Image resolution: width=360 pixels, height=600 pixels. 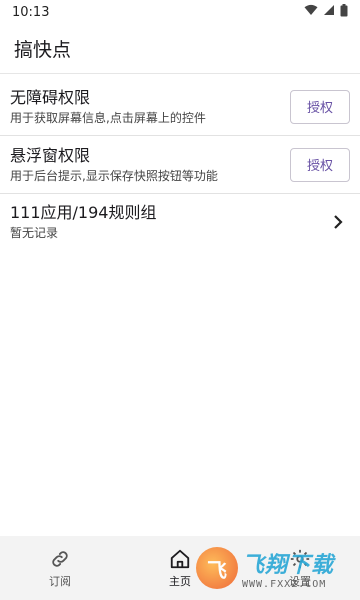 I want to click on row-text: 悬浮窗权限 用于后台提示,显示保存快照按钮等功能, so click(x=114, y=165).